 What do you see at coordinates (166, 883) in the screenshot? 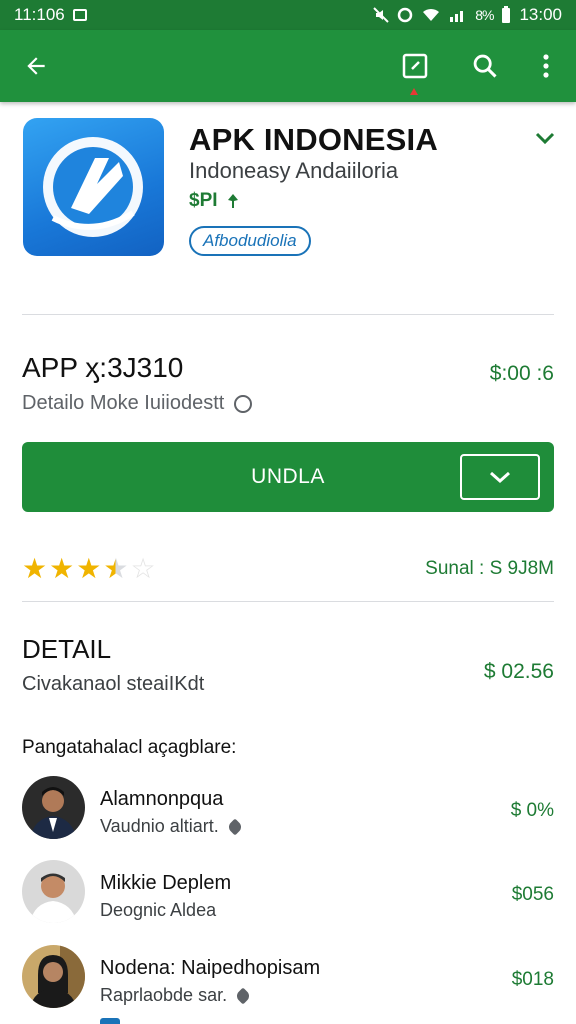
I see `reviewer-name: Mikkie Deplem` at bounding box center [166, 883].